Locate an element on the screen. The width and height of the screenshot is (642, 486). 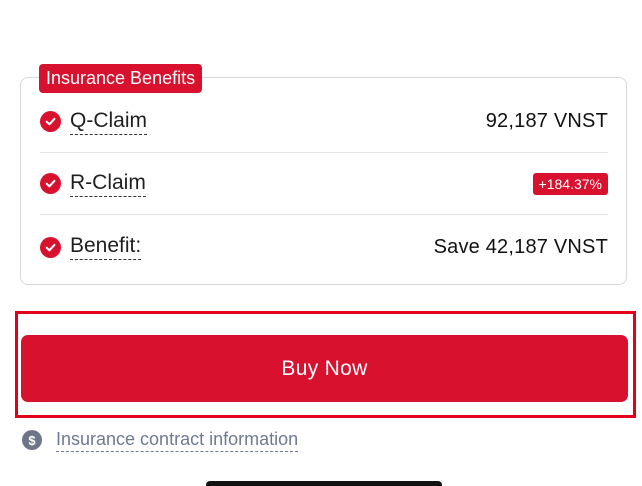
benefit-row-q-claim: Q-Claim 92,187 VNST is located at coordinates (324, 122).